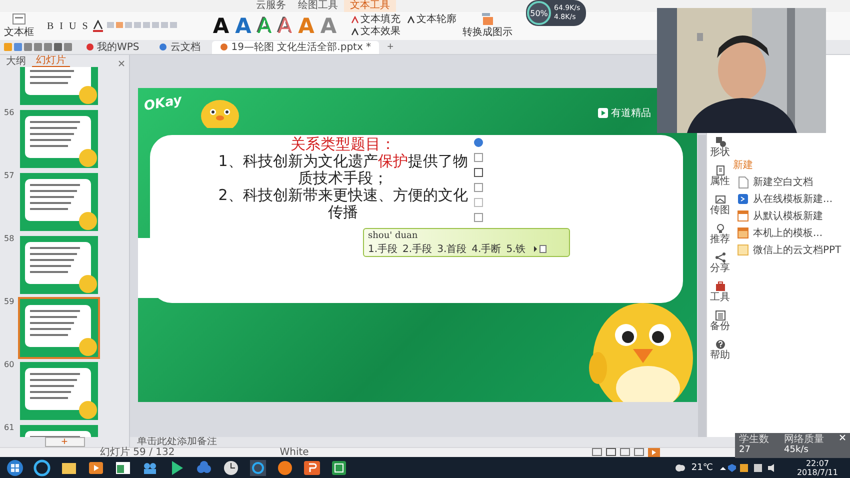 This screenshot has height=478, width=850. I want to click on slide-text: 1、科技创新为文化遗产保护提供了物质技术手段；, so click(343, 170).